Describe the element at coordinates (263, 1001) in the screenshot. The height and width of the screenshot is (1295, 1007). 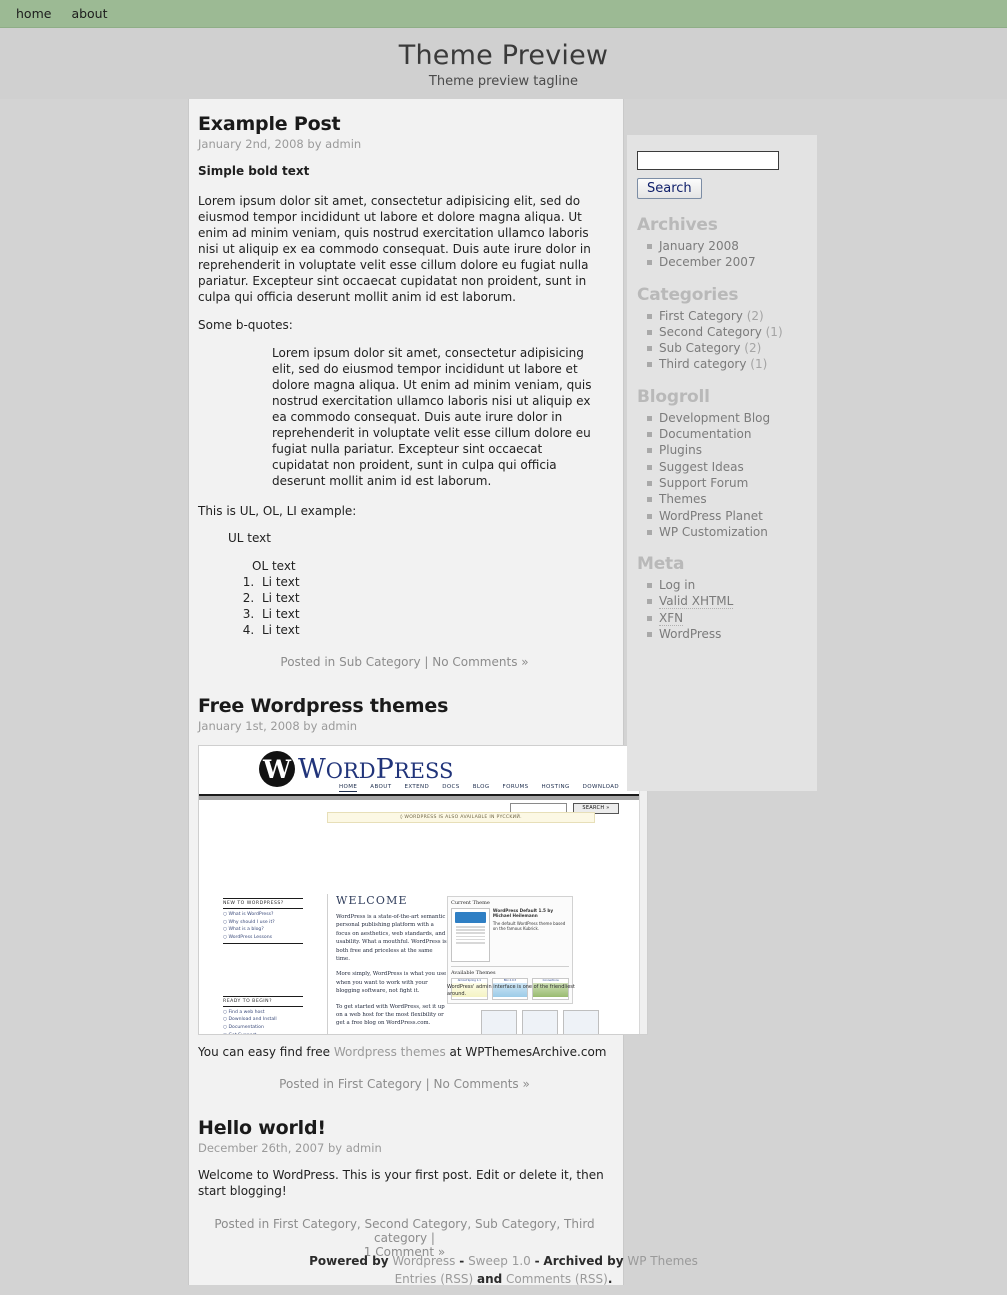
I see `wp-shot-ready-heading: READY TO BEGIN?` at that location.